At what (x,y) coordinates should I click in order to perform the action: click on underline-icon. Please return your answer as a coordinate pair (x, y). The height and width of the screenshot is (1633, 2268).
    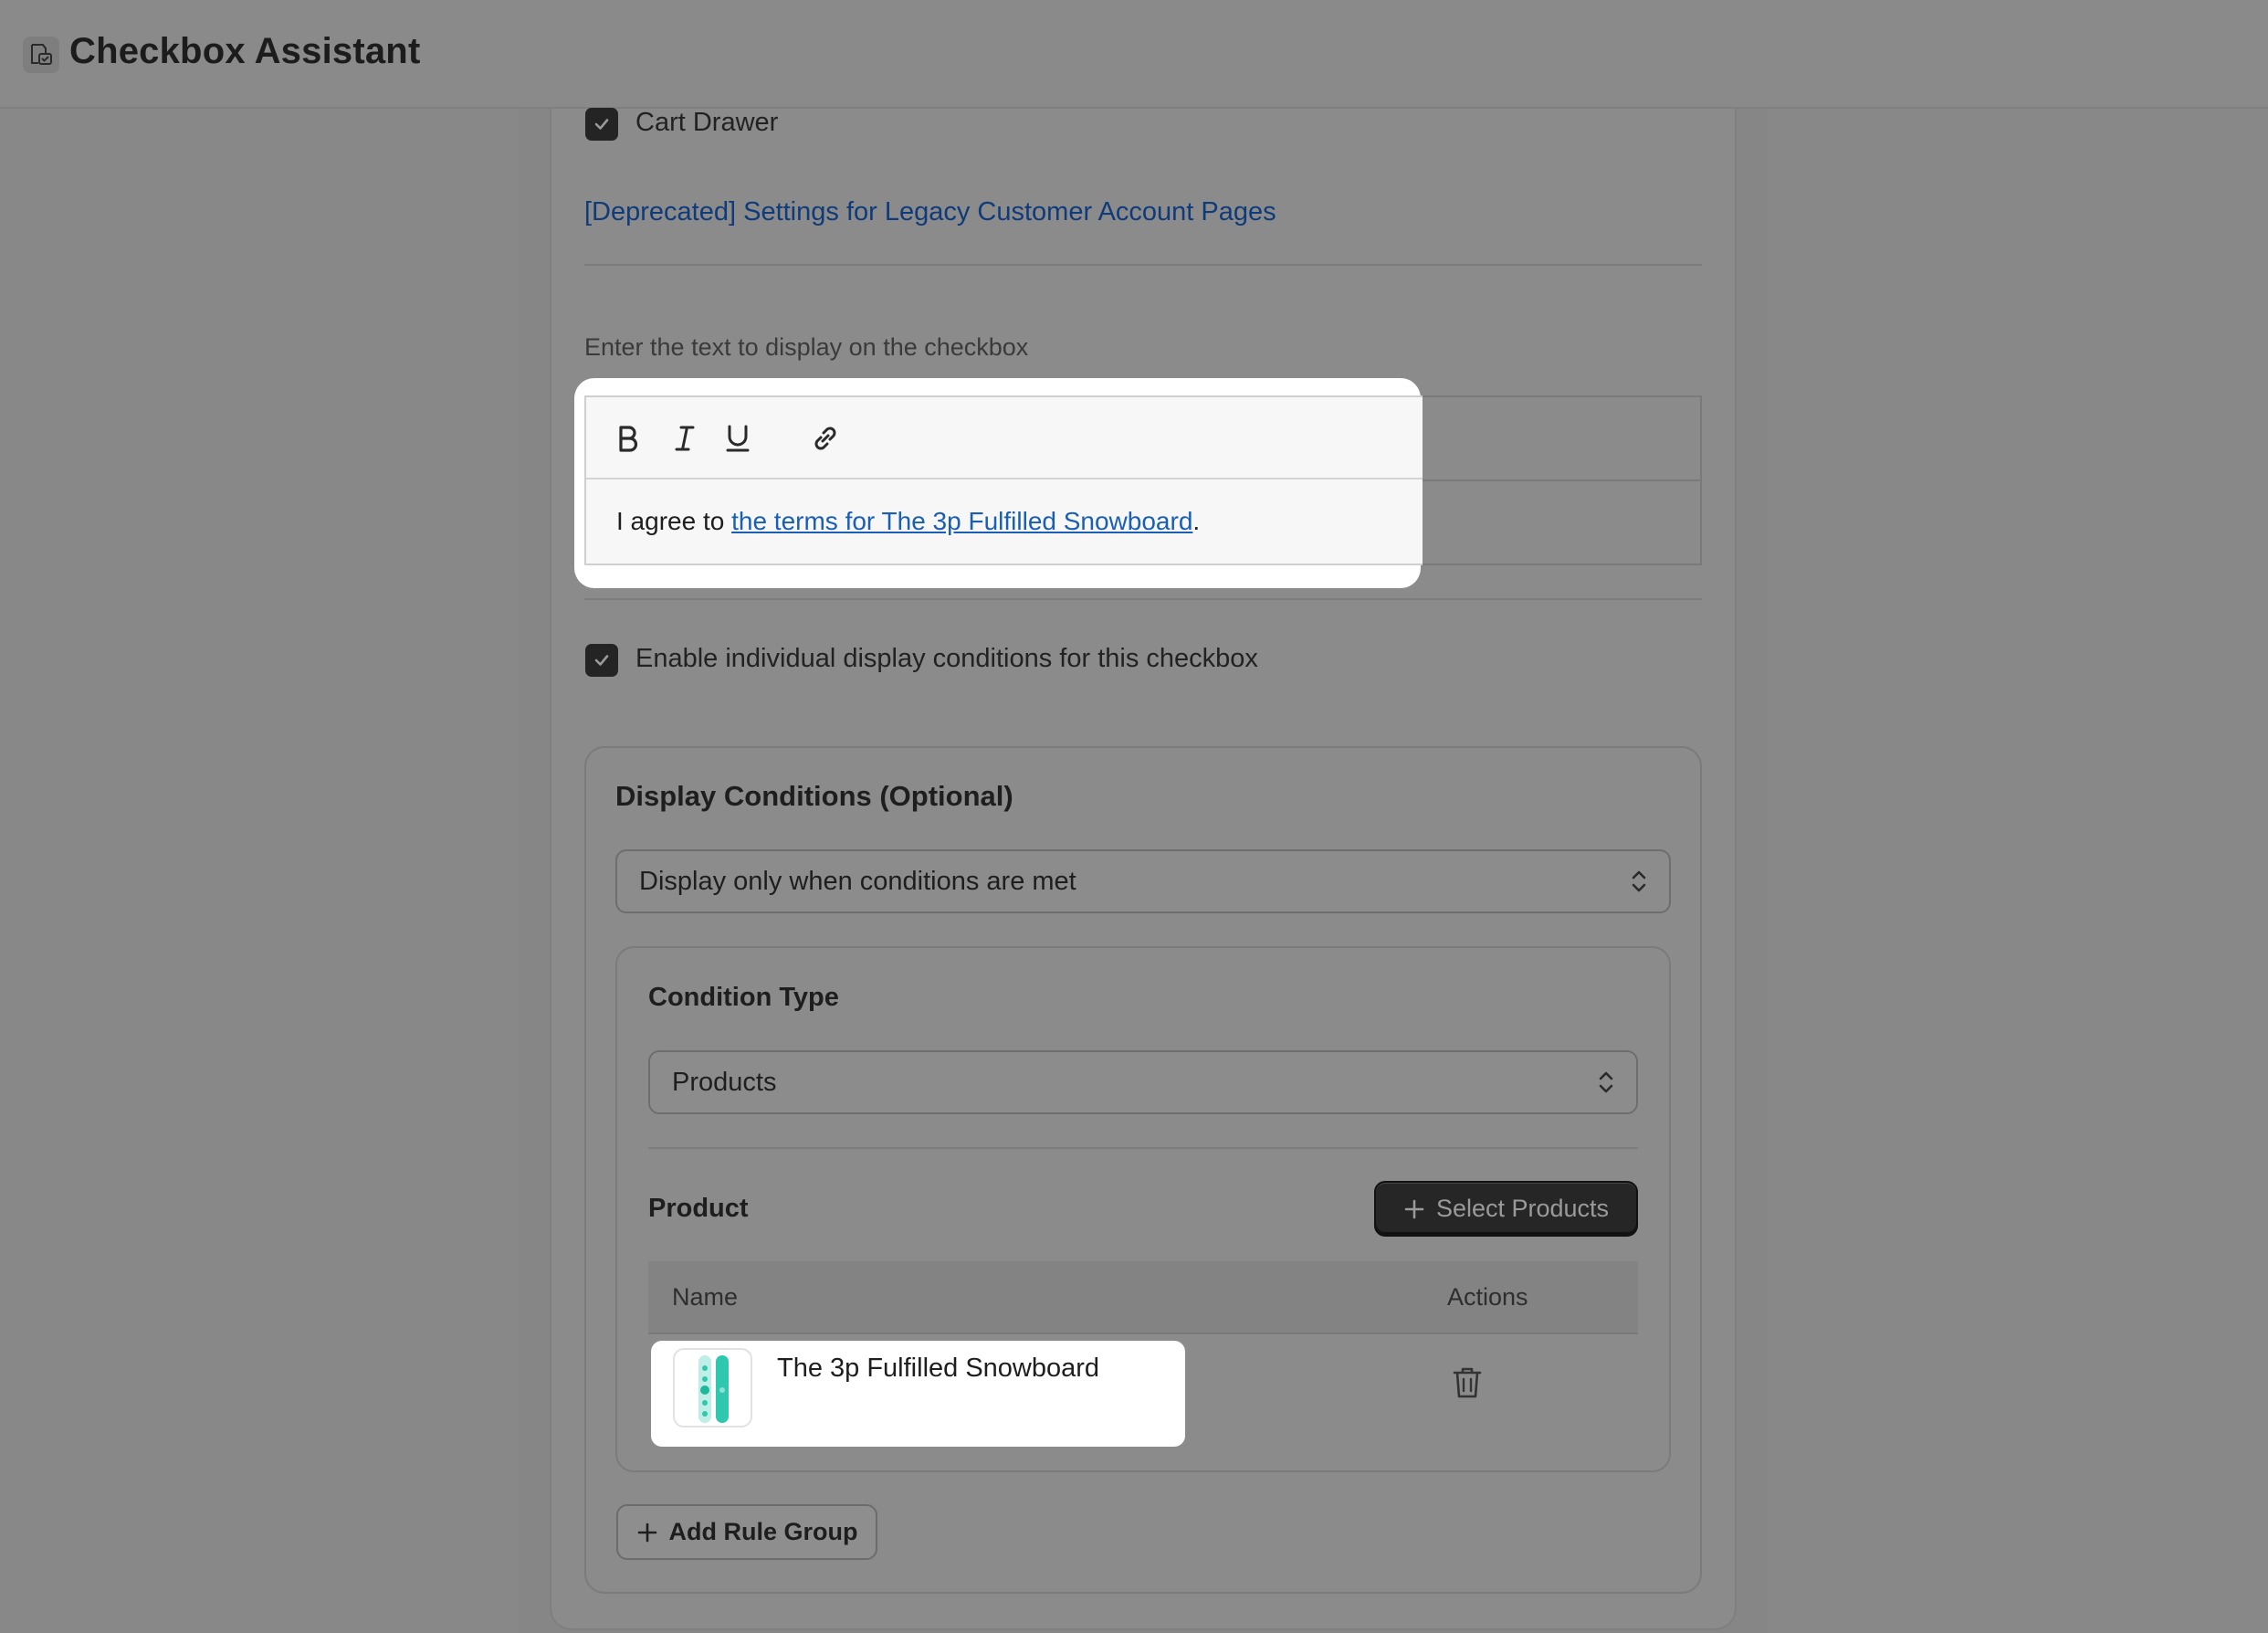
    Looking at the image, I should click on (737, 439).